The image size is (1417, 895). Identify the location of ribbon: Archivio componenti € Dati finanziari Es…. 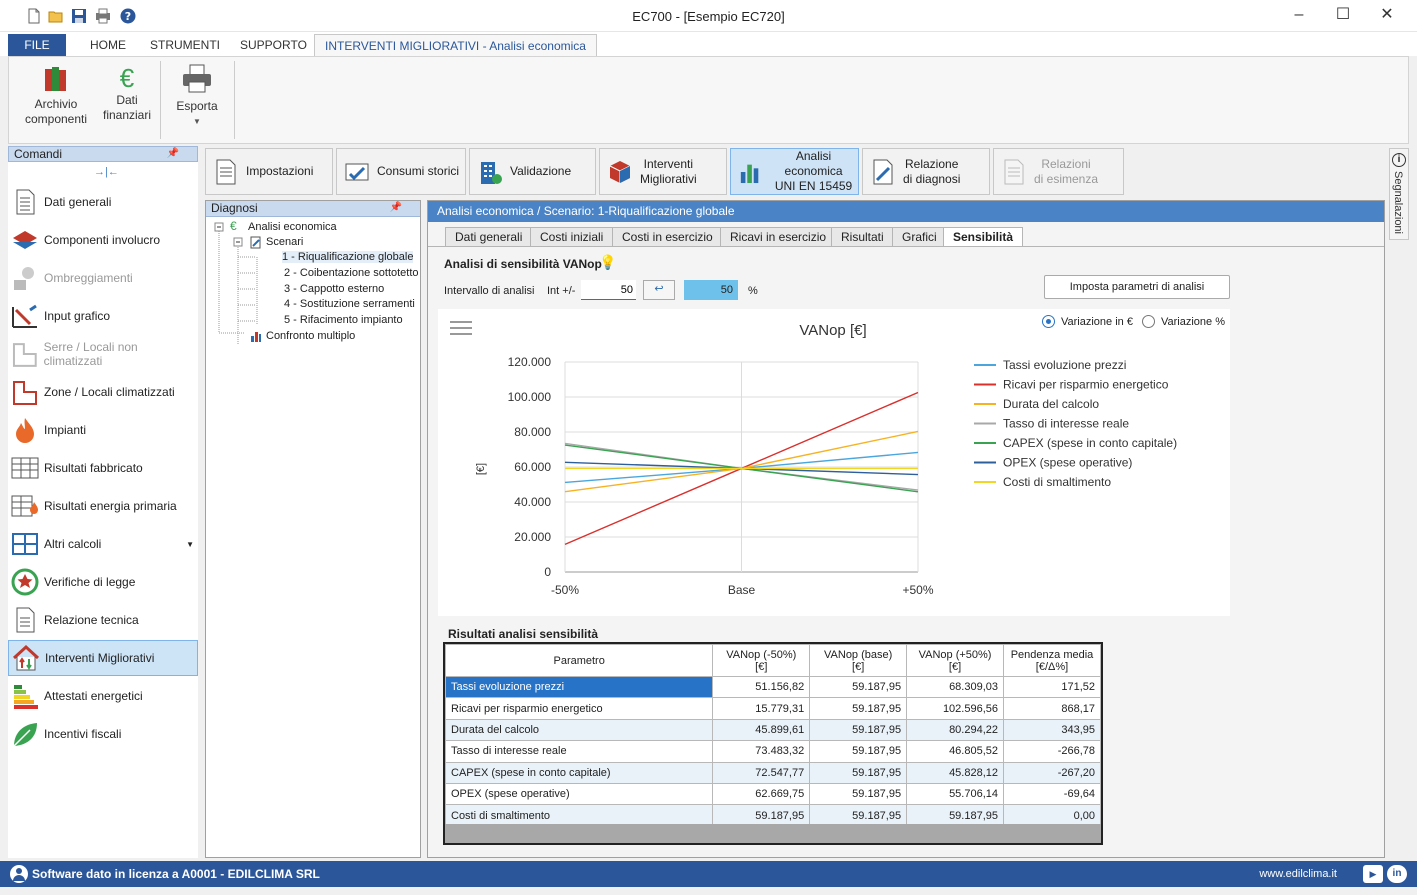
(708, 100).